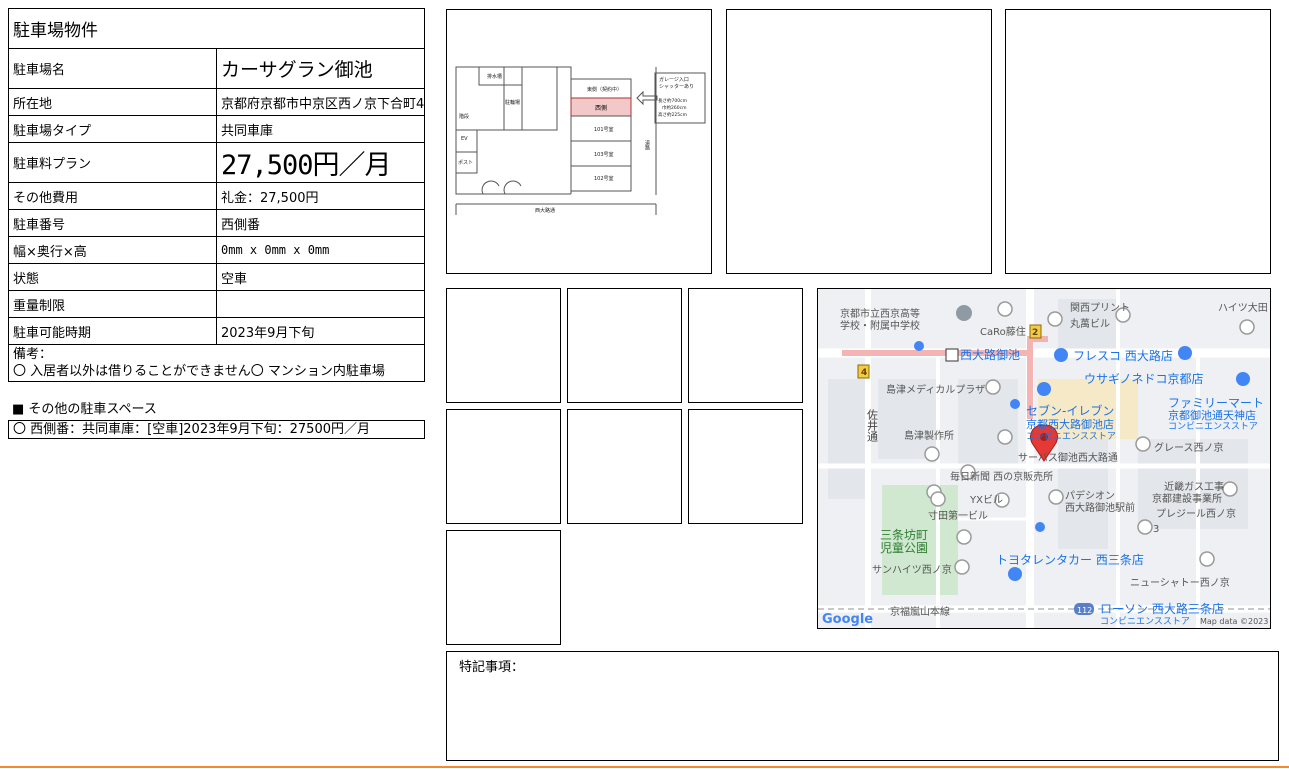 The image size is (1289, 769). What do you see at coordinates (465, 162) in the screenshot?
I see `plan-label-post: ポスト` at bounding box center [465, 162].